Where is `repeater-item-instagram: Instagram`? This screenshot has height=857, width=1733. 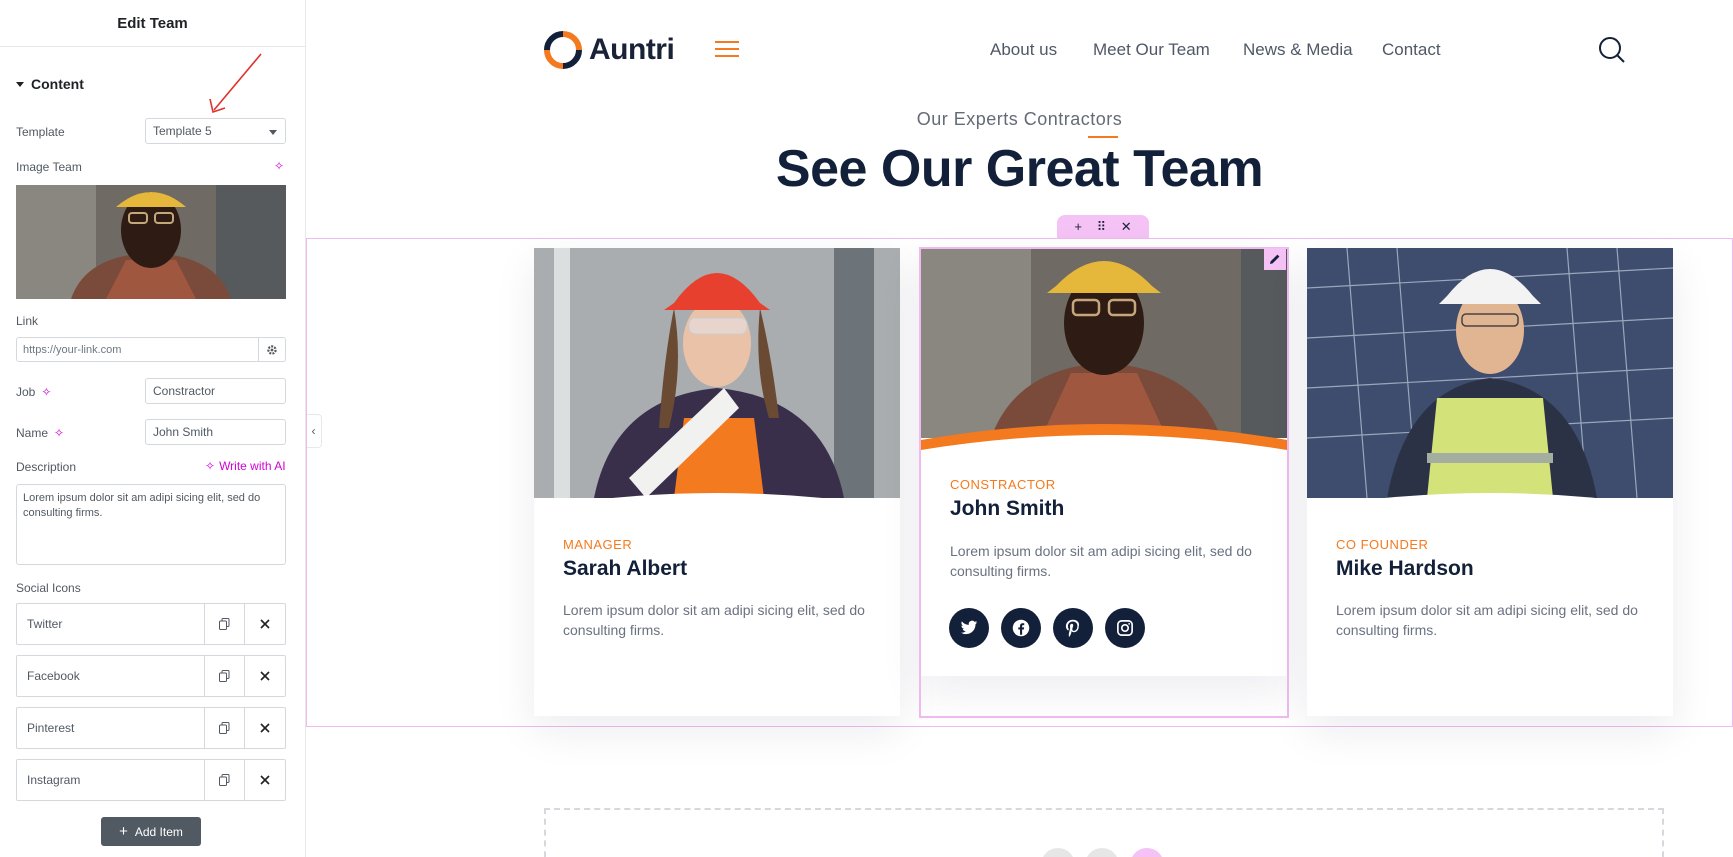
repeater-item-instagram: Instagram is located at coordinates (151, 780).